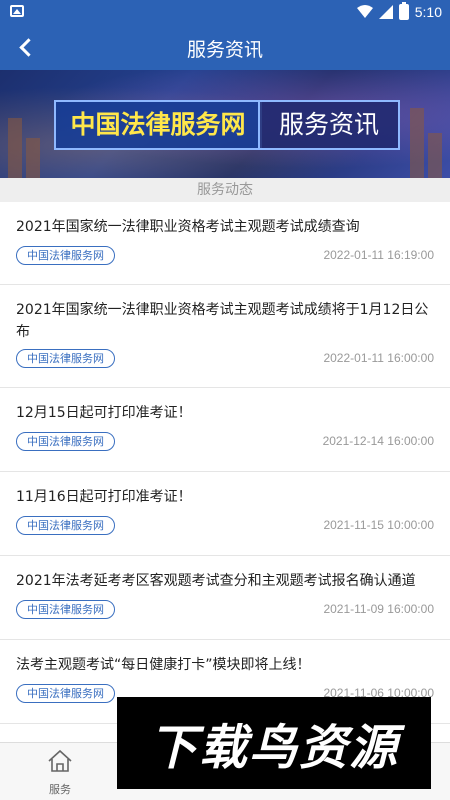  I want to click on news-time: 2021-11-15 10:00:00, so click(378, 525).